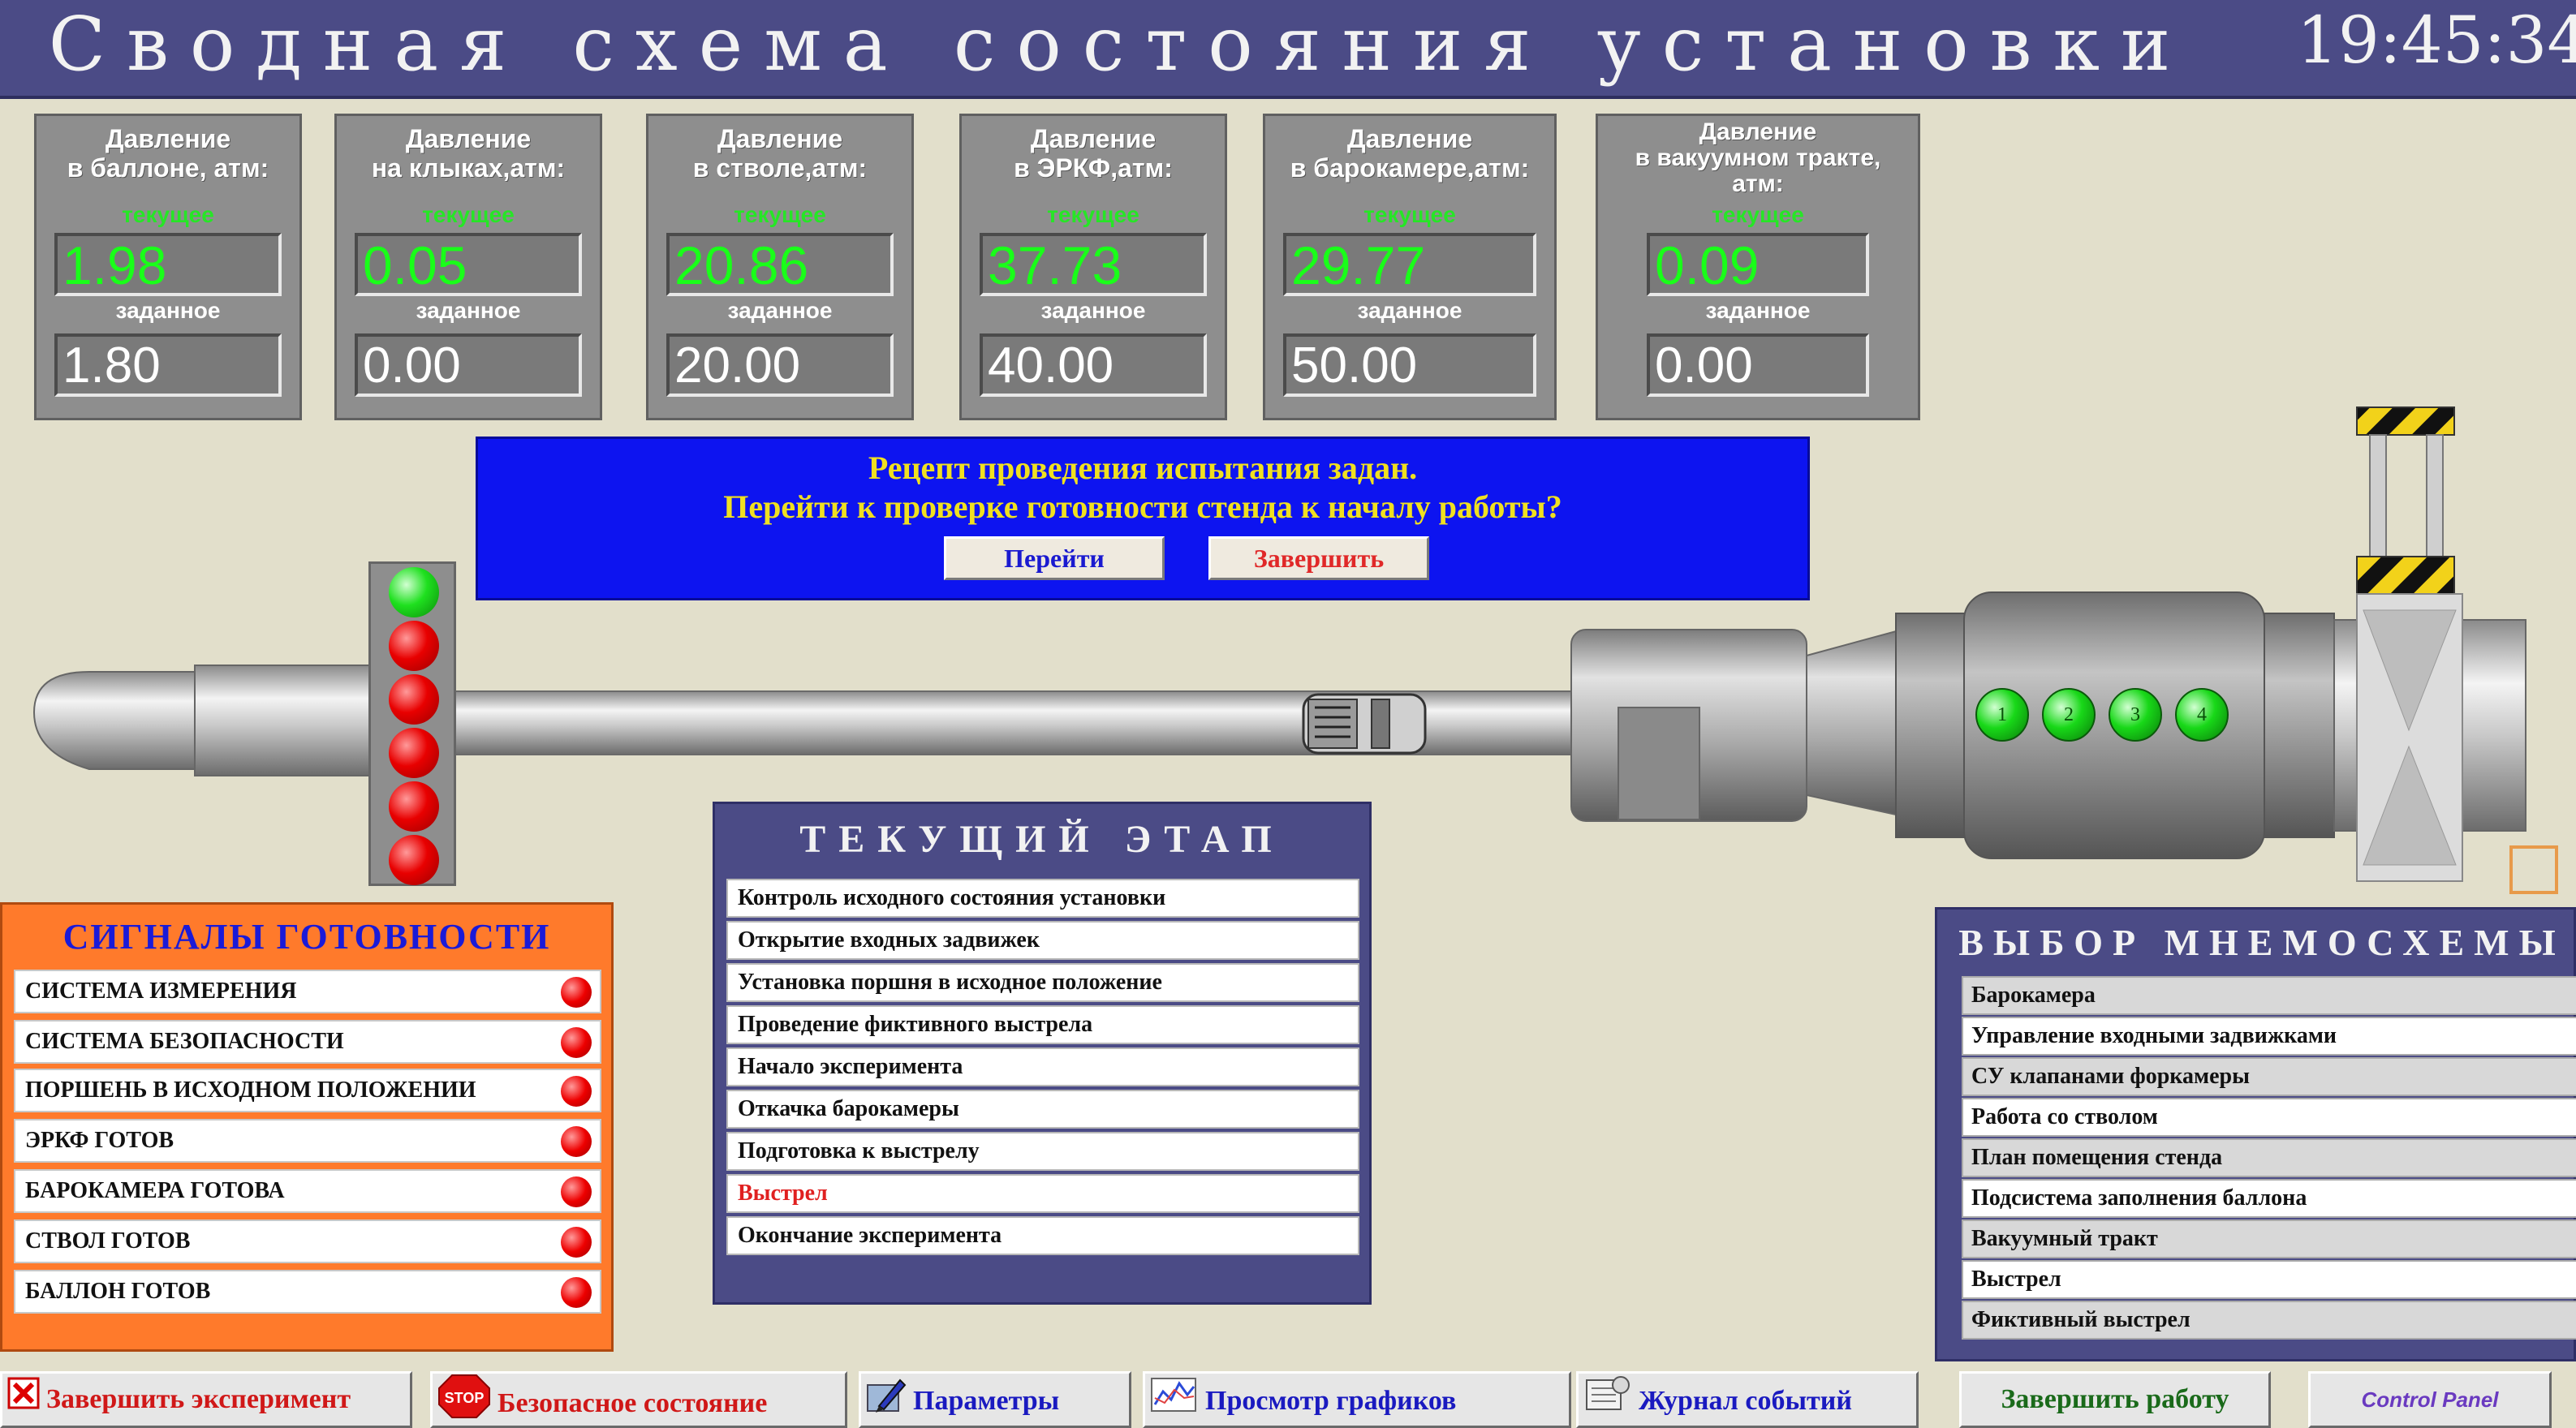  What do you see at coordinates (1043, 1235) in the screenshot?
I see `stage-item: Окончание эксперимента` at bounding box center [1043, 1235].